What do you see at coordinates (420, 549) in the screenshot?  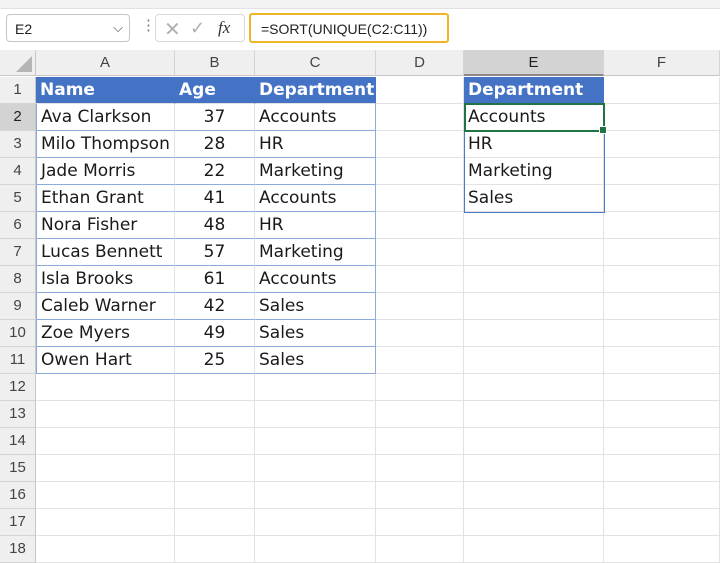 I see `cell-d18` at bounding box center [420, 549].